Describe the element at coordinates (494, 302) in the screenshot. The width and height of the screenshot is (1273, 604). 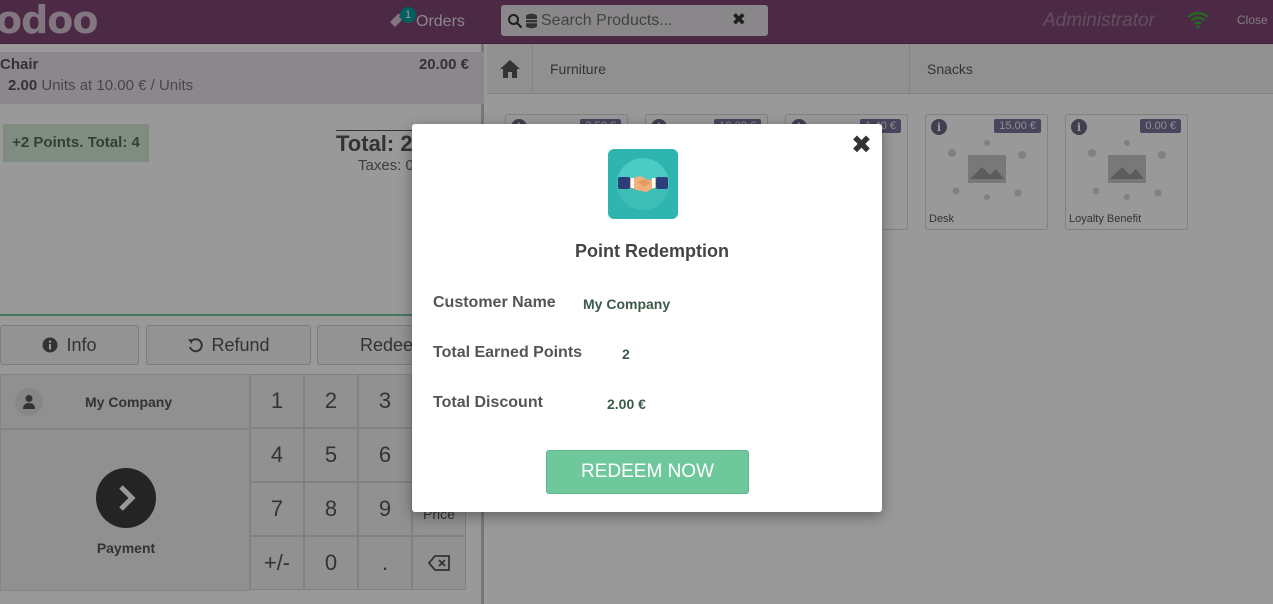
I see `customer-name-label: Customer Name` at that location.